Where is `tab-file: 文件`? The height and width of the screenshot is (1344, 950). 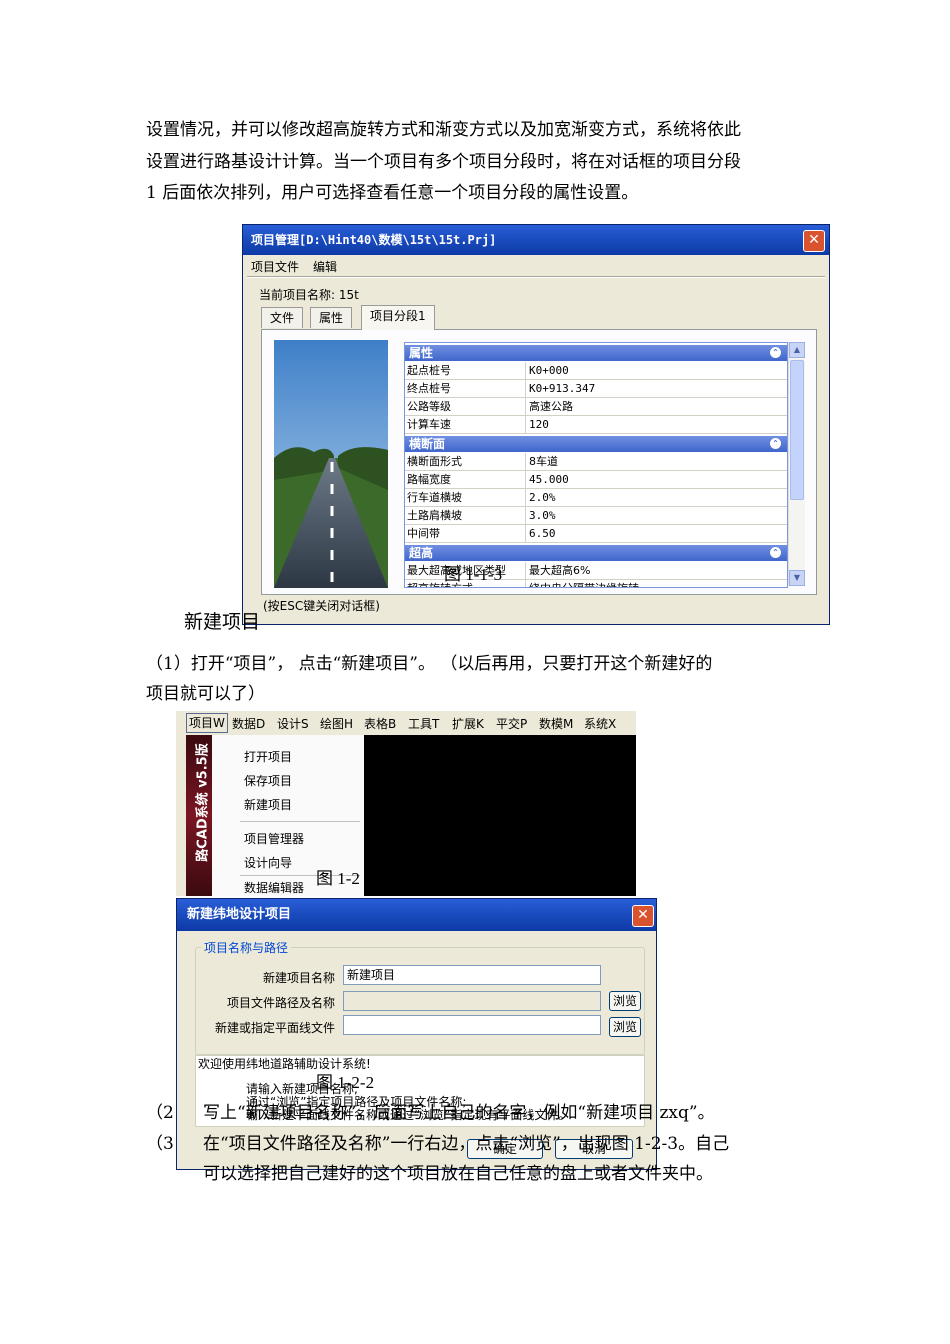
tab-file: 文件 is located at coordinates (282, 317).